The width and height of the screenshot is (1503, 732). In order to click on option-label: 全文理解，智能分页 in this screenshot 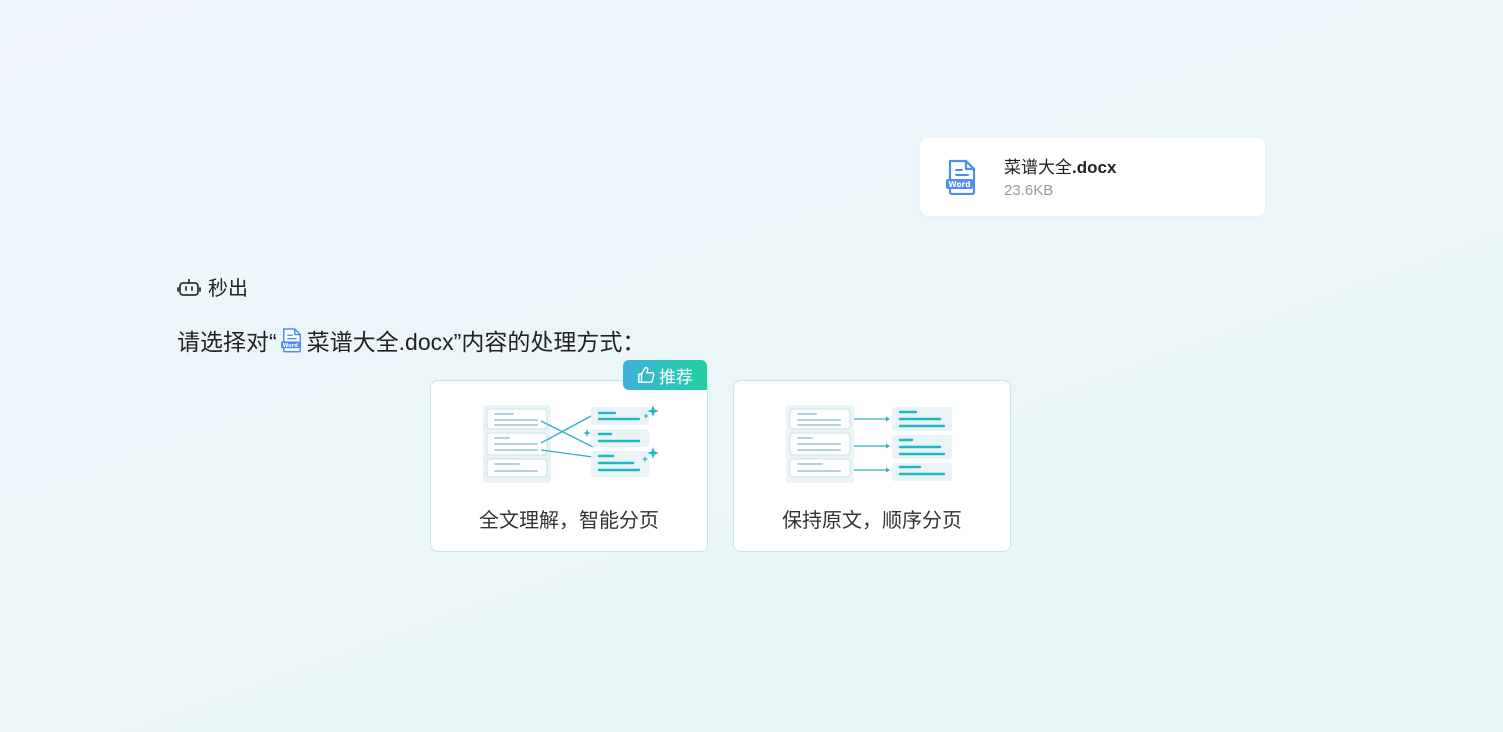, I will do `click(569, 521)`.